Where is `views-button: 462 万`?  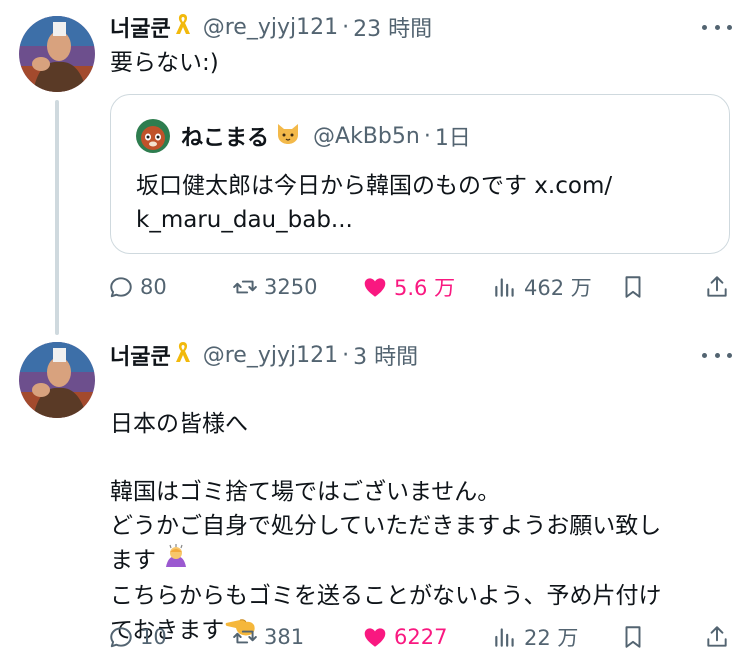
views-button: 462 万 is located at coordinates (542, 287).